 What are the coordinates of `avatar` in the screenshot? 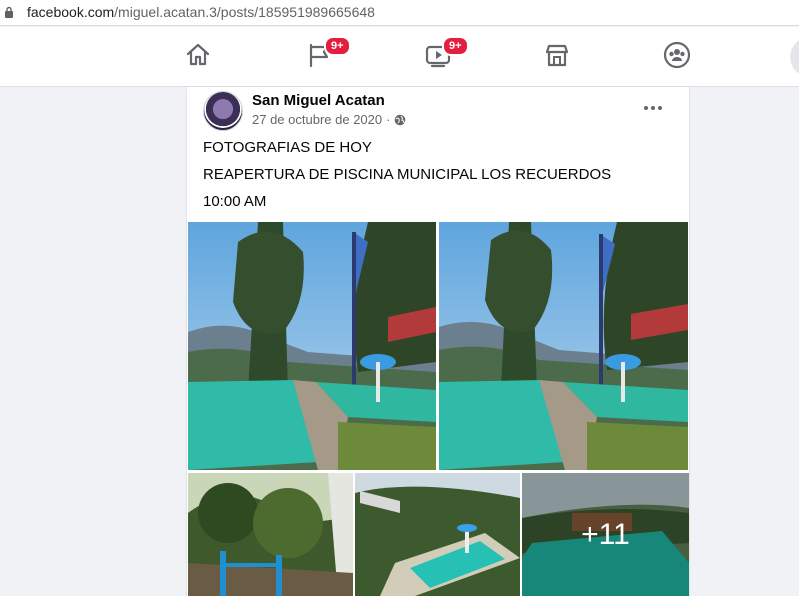 It's located at (223, 111).